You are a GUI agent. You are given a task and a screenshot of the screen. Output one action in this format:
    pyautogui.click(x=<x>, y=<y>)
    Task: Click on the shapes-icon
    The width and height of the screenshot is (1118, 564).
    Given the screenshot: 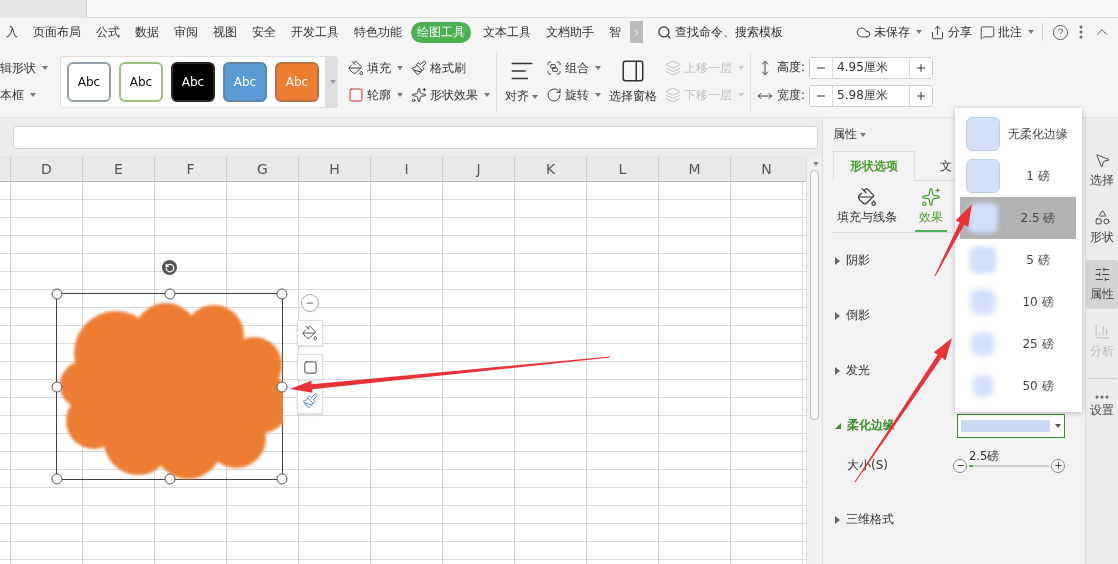 What is the action you would take?
    pyautogui.click(x=1102, y=217)
    